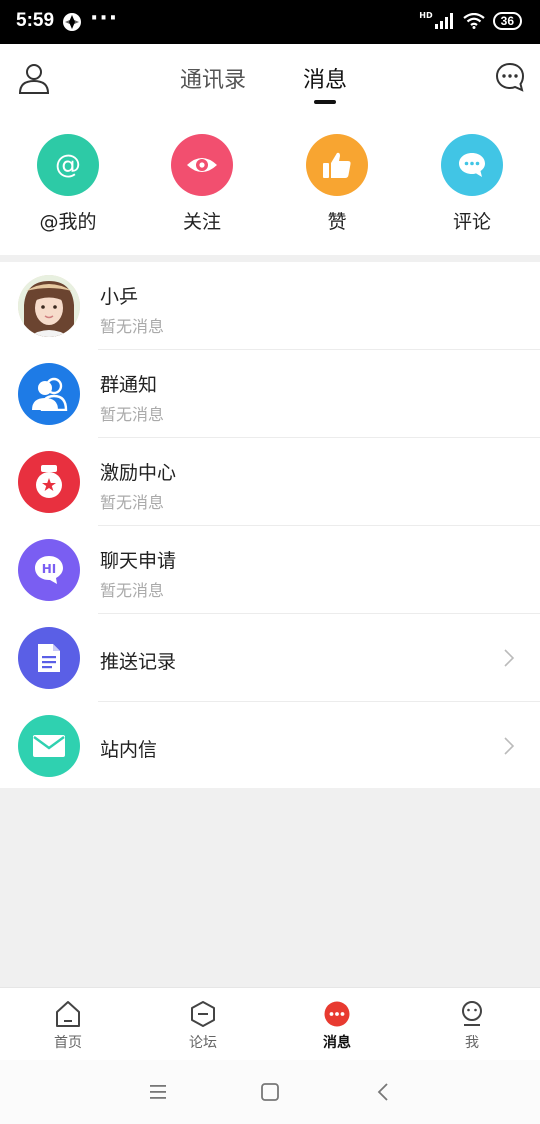 The width and height of the screenshot is (540, 1124). I want to click on wifi-icon, so click(473, 21).